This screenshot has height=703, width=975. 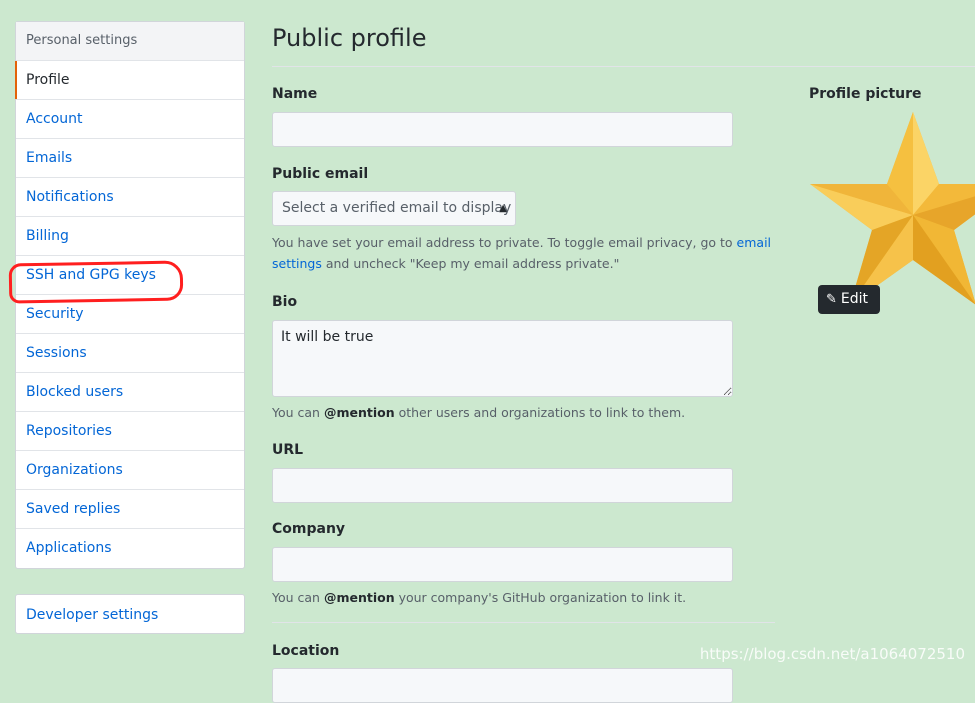 I want to click on bio-note-mention: @mention, so click(x=359, y=412).